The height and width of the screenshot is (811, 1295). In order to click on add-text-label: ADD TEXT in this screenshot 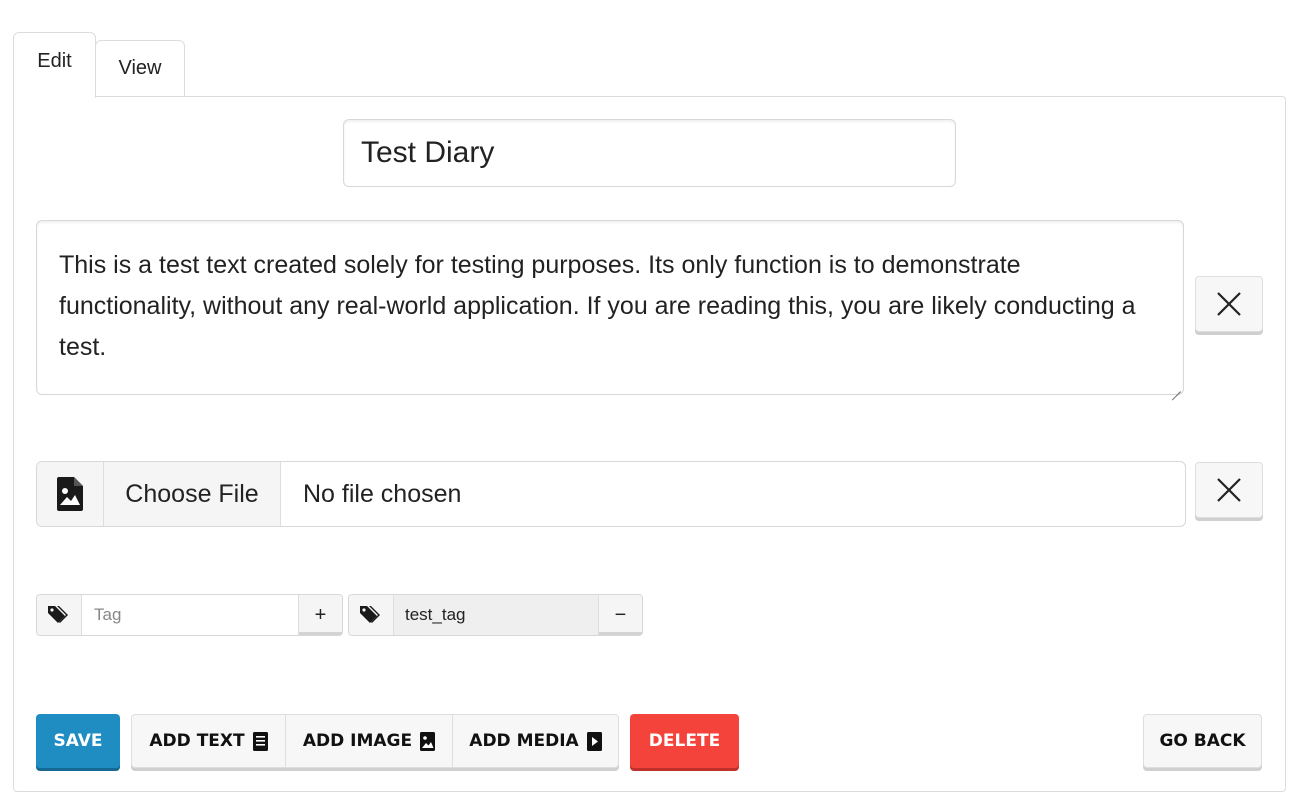, I will do `click(197, 741)`.